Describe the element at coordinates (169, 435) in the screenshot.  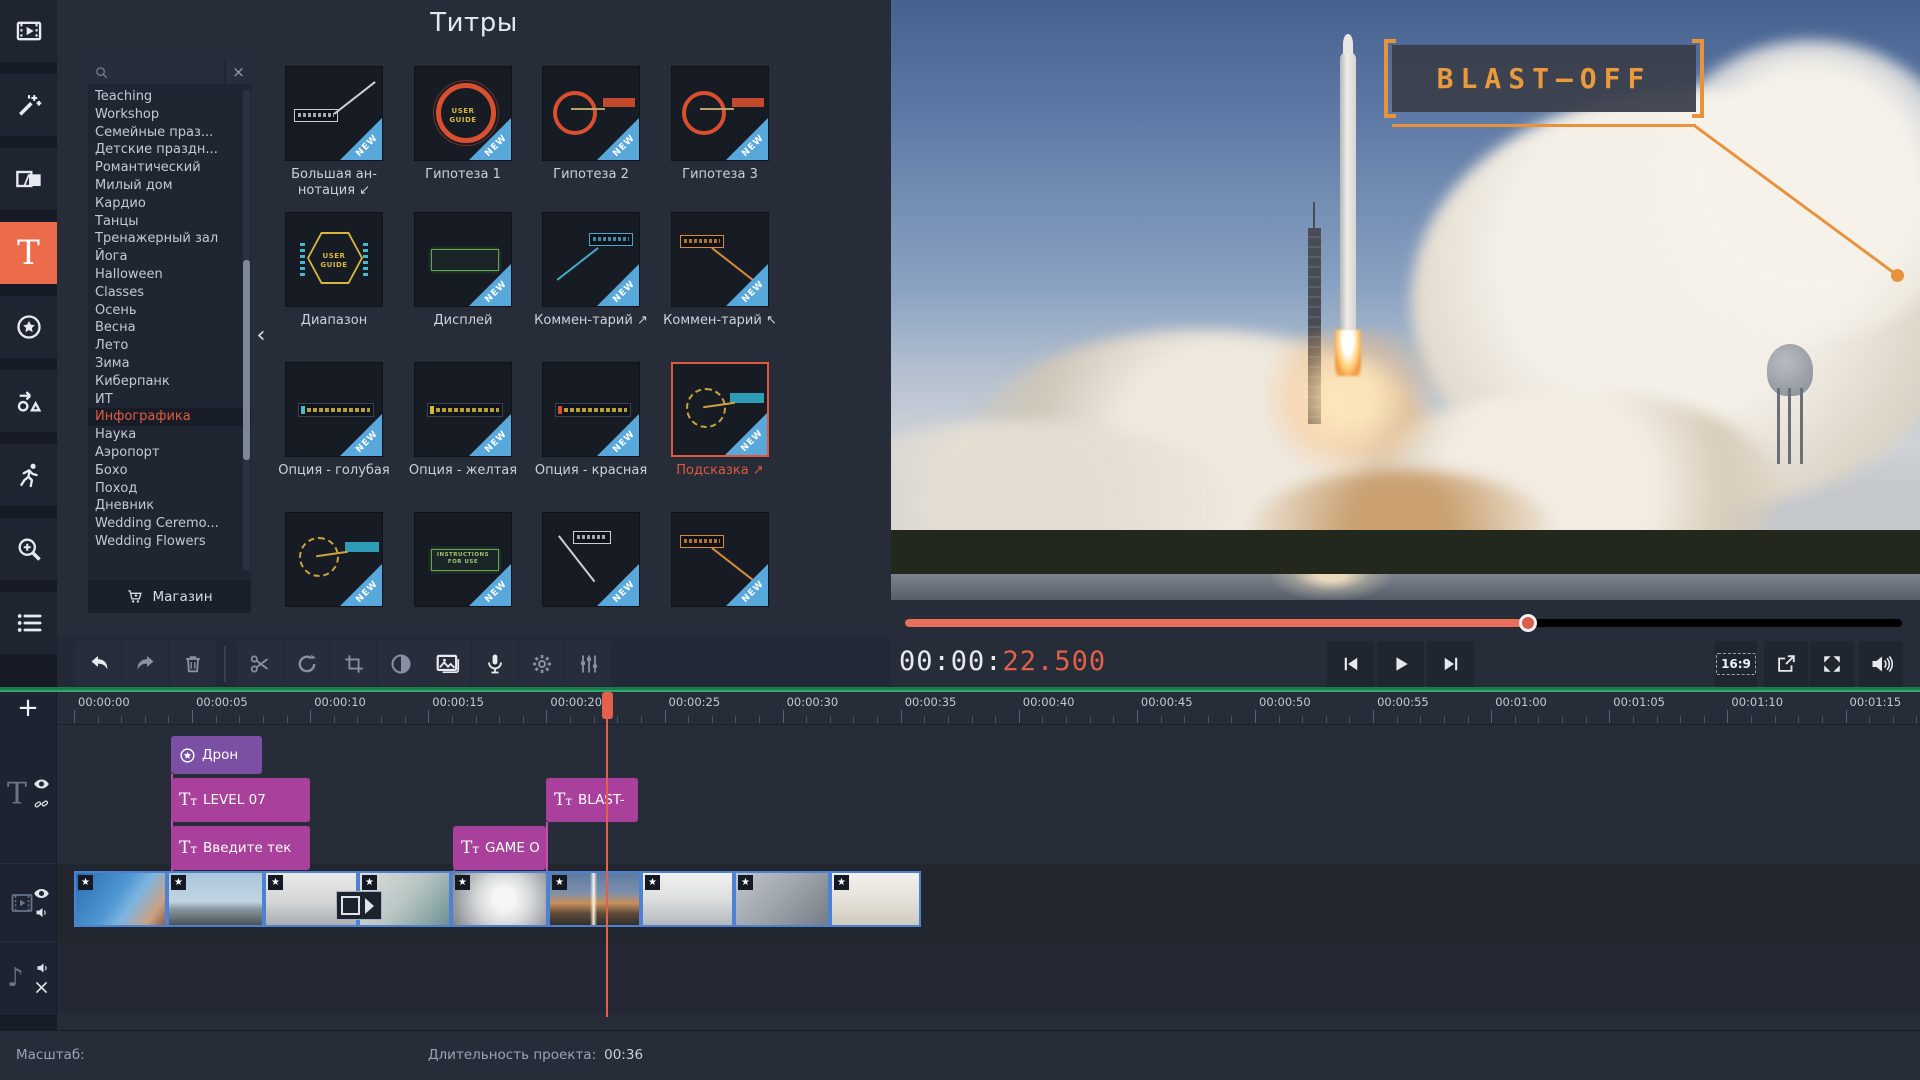
I see `category-item-20: Наука` at that location.